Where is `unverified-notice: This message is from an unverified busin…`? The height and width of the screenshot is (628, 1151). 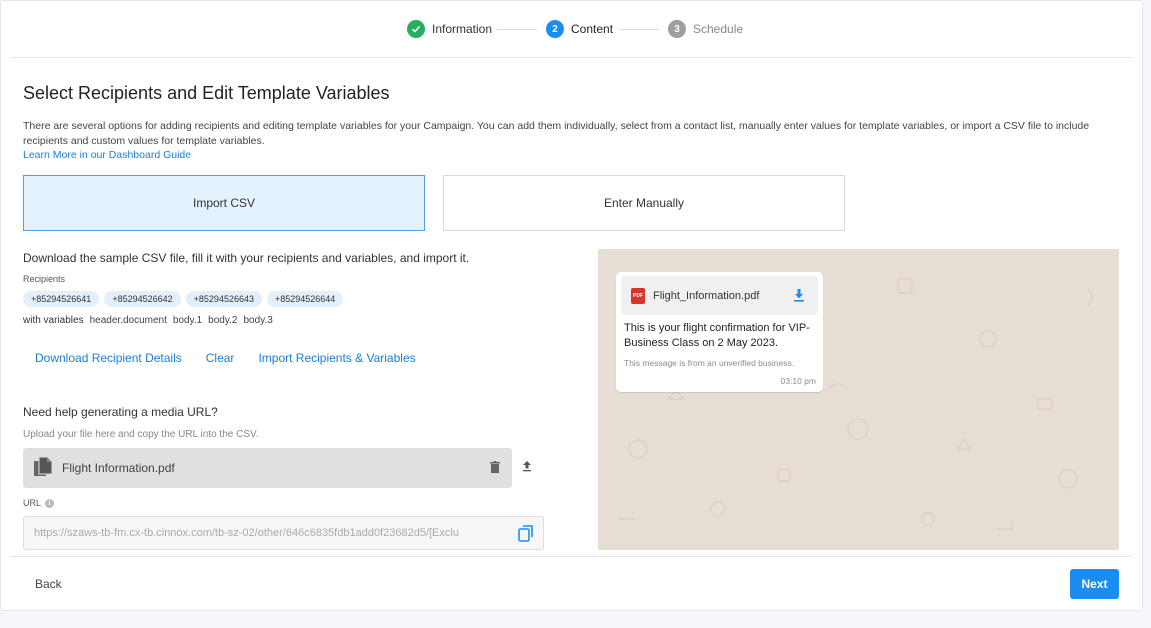
unverified-notice: This message is from an unverified busin… is located at coordinates (709, 363).